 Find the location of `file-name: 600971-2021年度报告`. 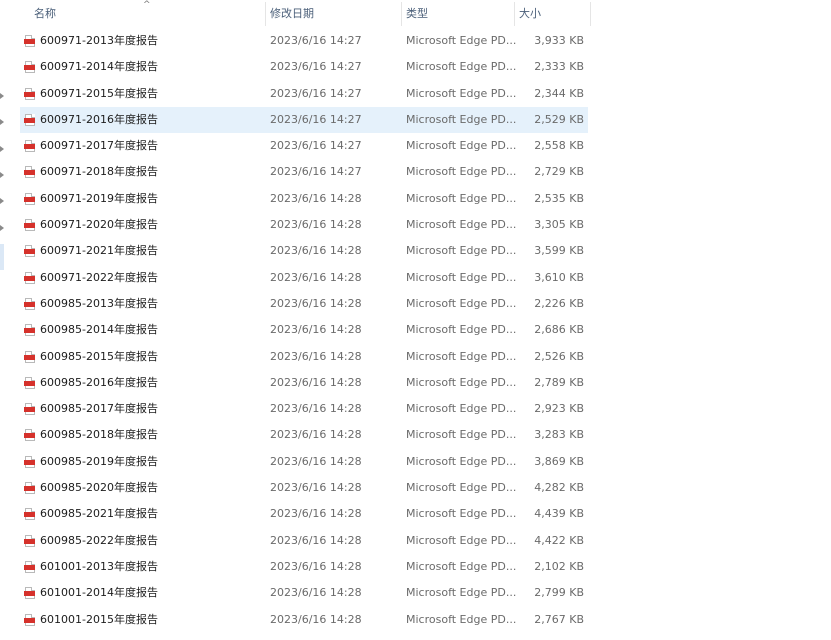

file-name: 600971-2021年度报告 is located at coordinates (99, 251).